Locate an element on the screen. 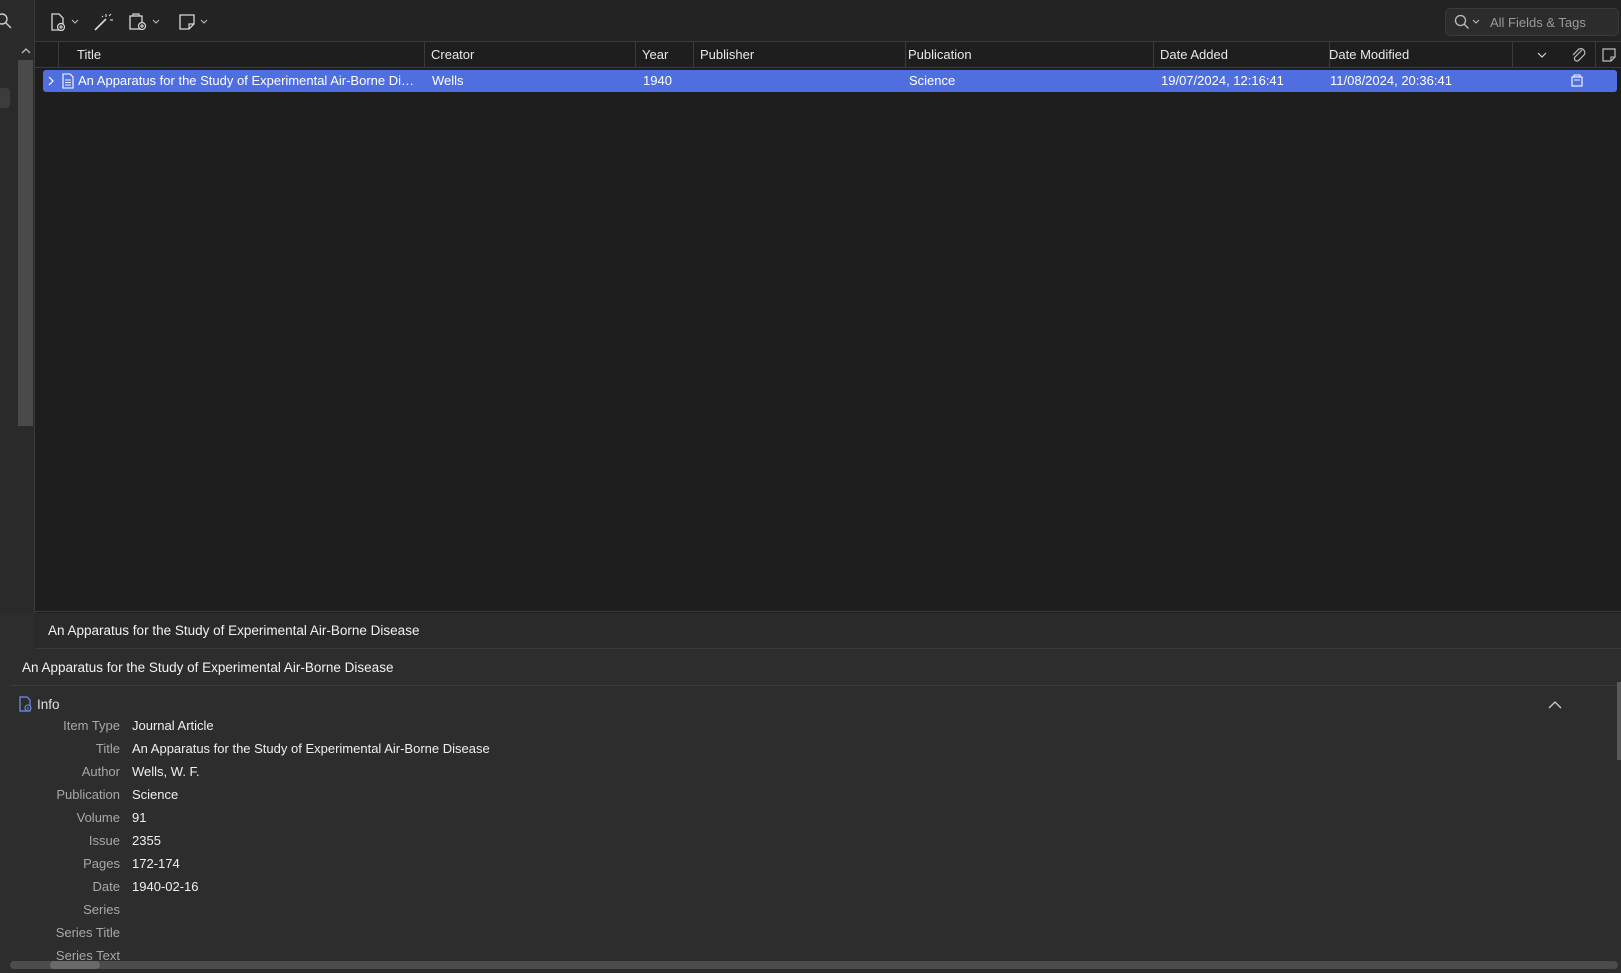 Image resolution: width=1621 pixels, height=973 pixels. field-value: Wells, W. F. is located at coordinates (166, 772).